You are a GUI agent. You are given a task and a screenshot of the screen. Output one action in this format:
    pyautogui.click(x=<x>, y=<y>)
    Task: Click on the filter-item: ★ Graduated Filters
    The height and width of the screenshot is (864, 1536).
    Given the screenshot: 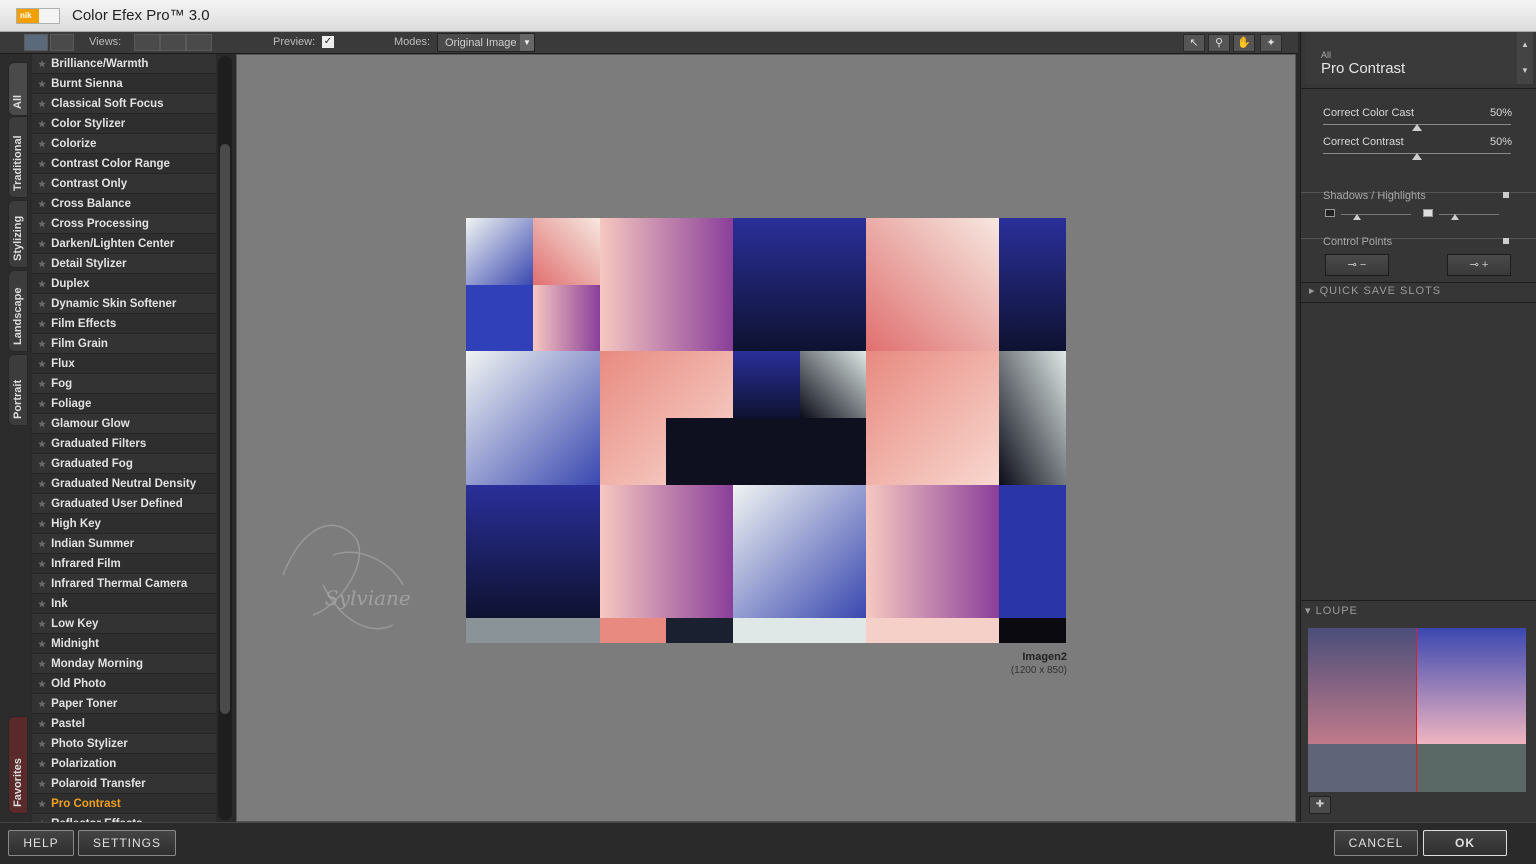 What is the action you would take?
    pyautogui.click(x=124, y=444)
    